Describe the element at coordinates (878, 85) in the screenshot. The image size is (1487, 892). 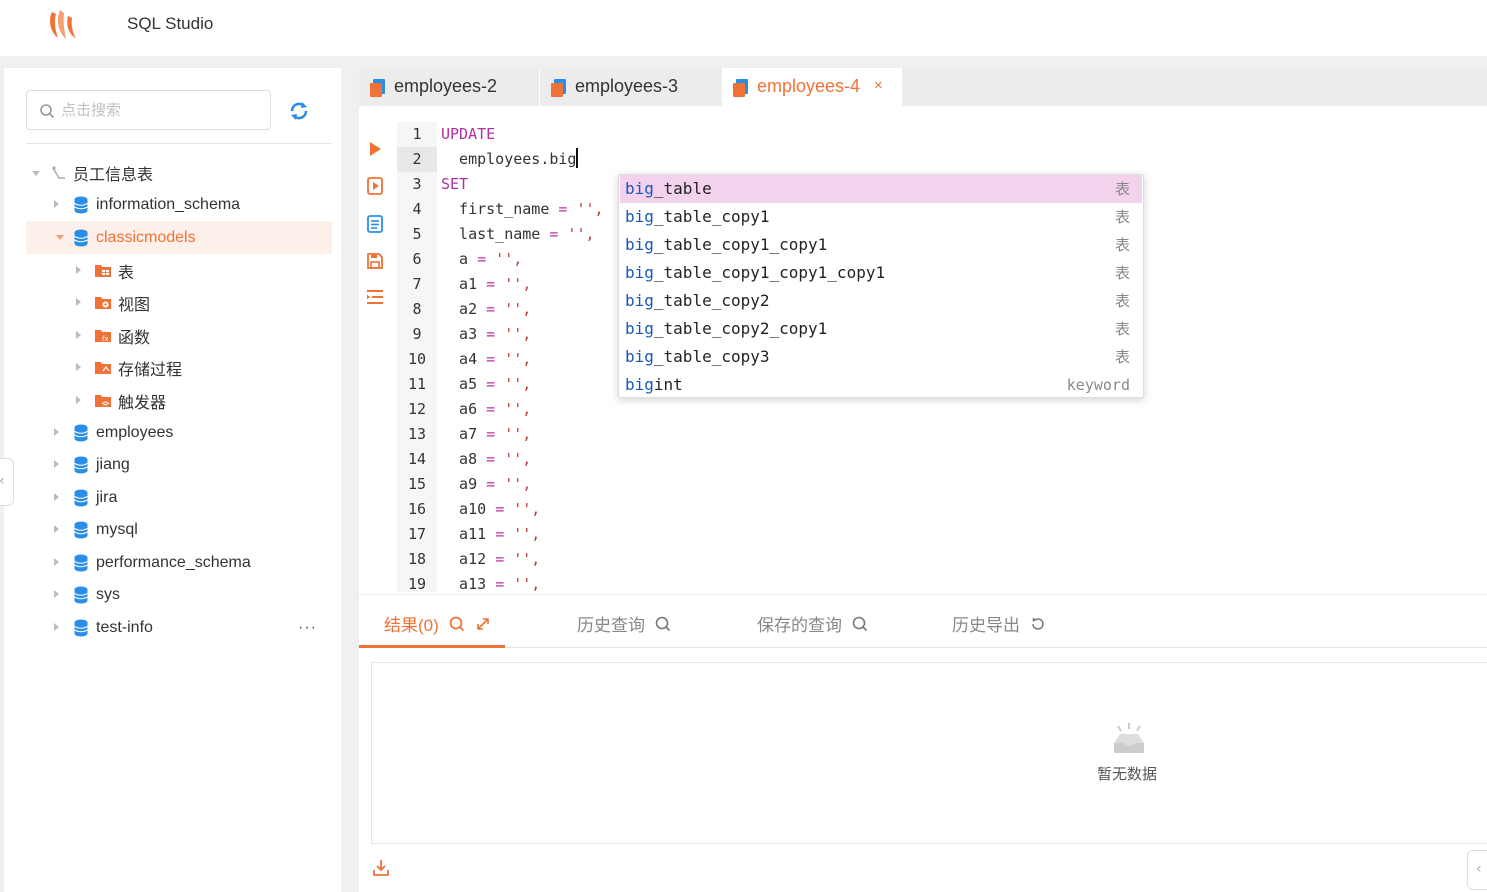
I see `close-icon: ×` at that location.